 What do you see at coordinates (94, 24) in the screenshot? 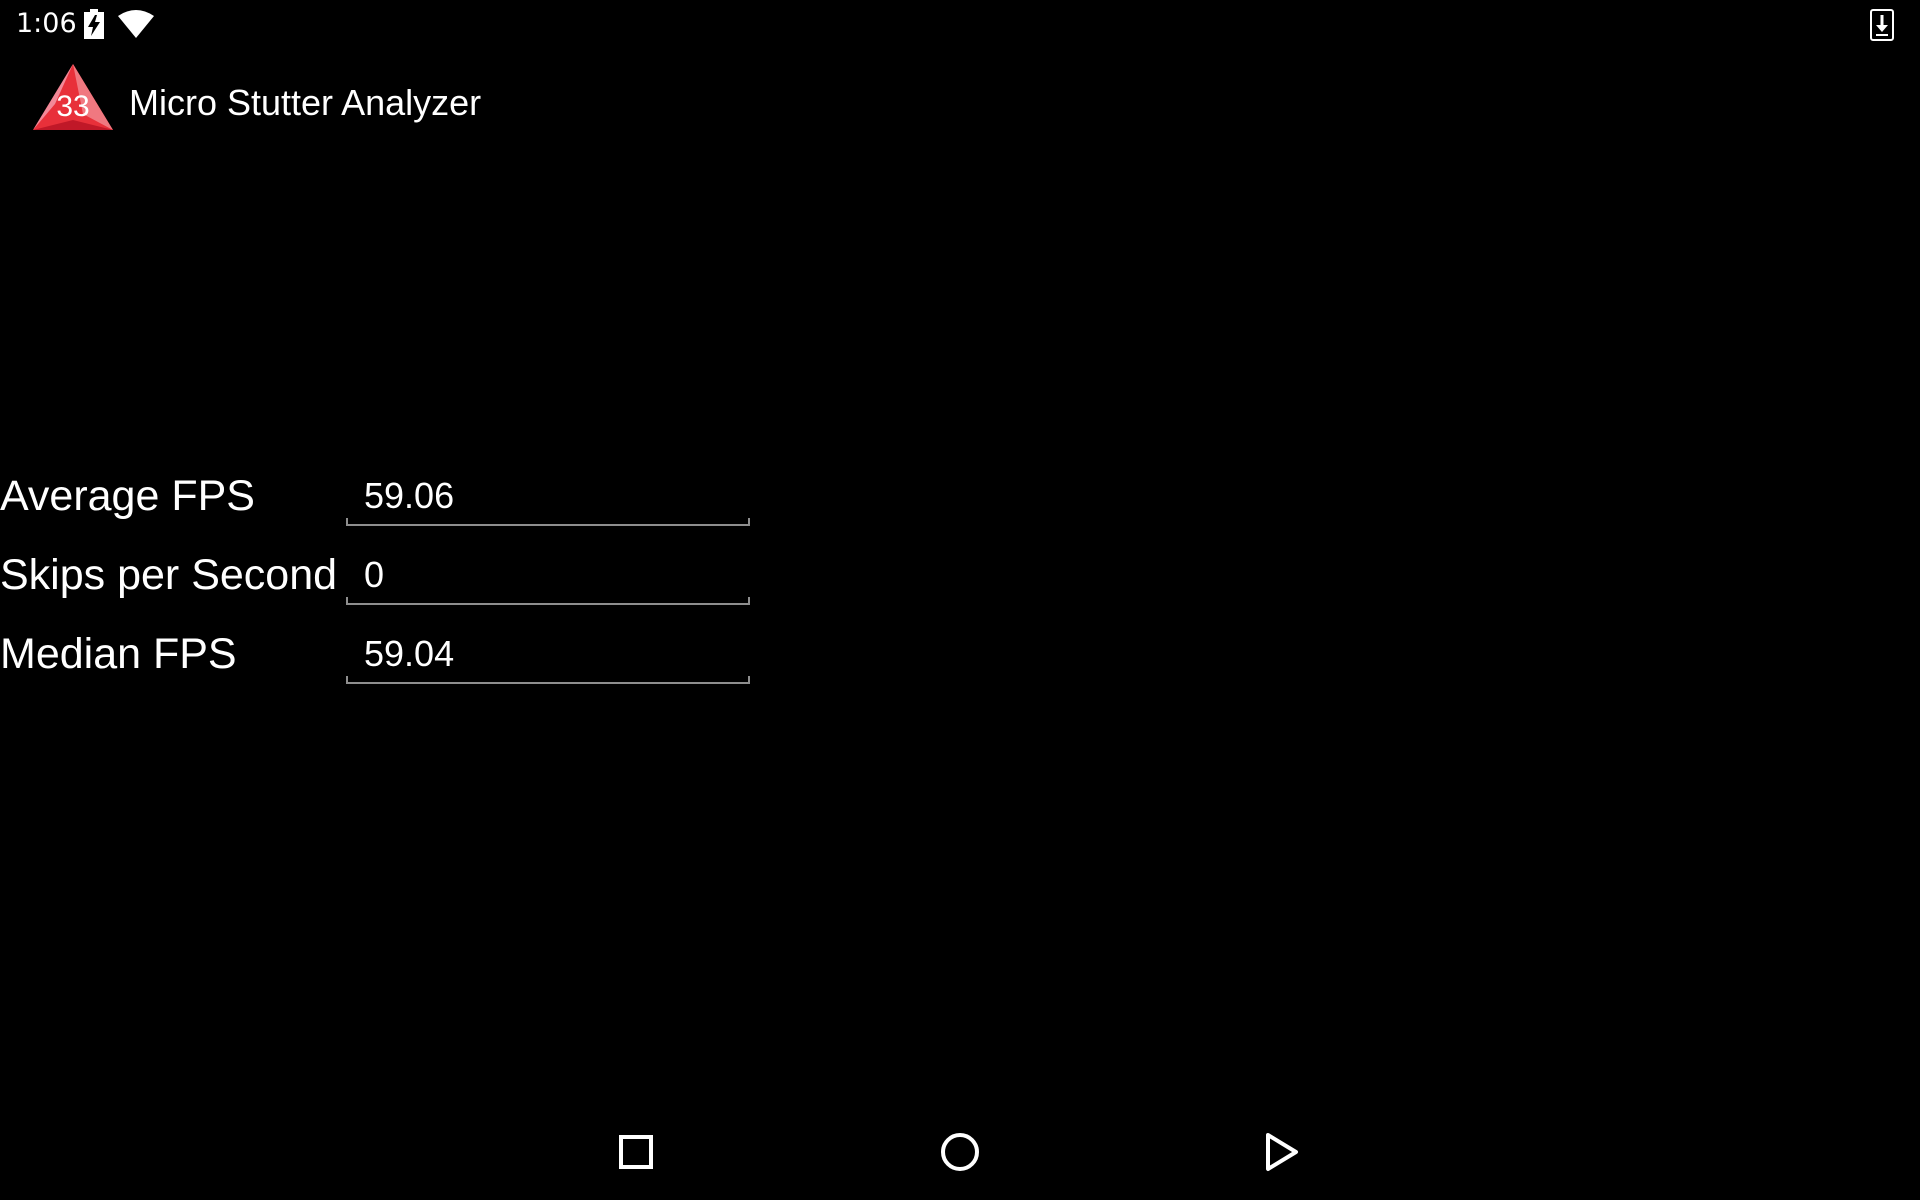
I see `battery-charging-icon` at bounding box center [94, 24].